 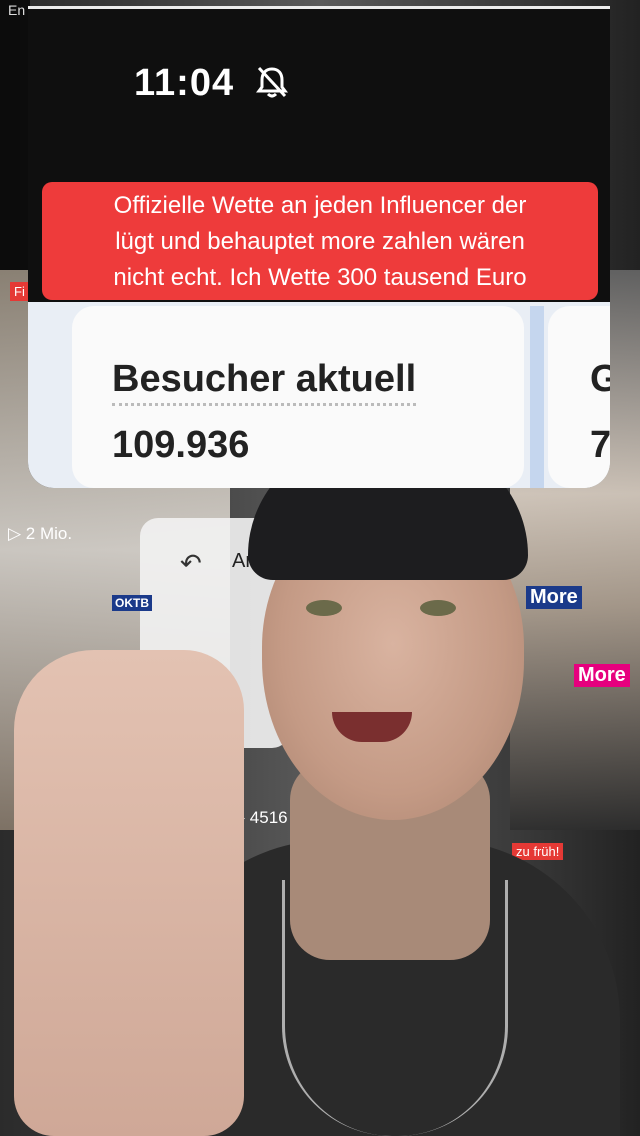 I want to click on phone-top-strip, so click(x=319, y=7).